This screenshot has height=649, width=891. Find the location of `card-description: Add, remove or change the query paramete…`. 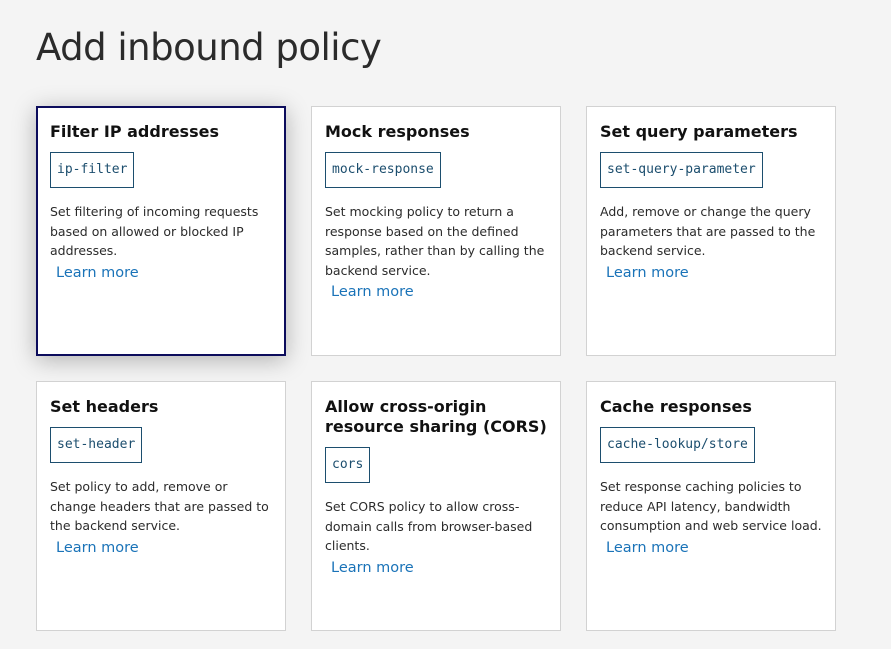

card-description: Add, remove or change the query paramete… is located at coordinates (708, 231).